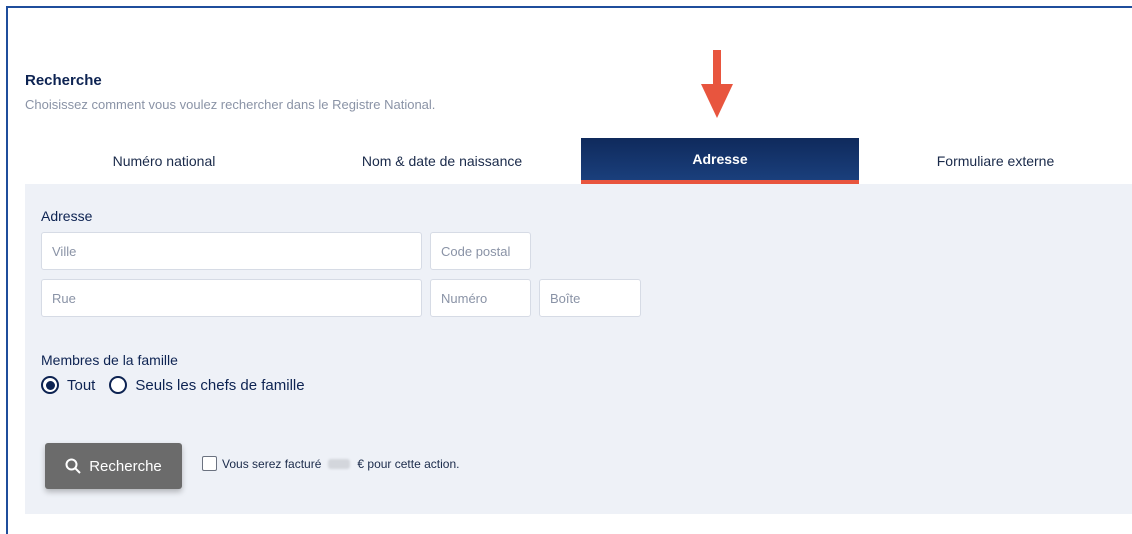  What do you see at coordinates (67, 216) in the screenshot?
I see `address-section-label: Adresse` at bounding box center [67, 216].